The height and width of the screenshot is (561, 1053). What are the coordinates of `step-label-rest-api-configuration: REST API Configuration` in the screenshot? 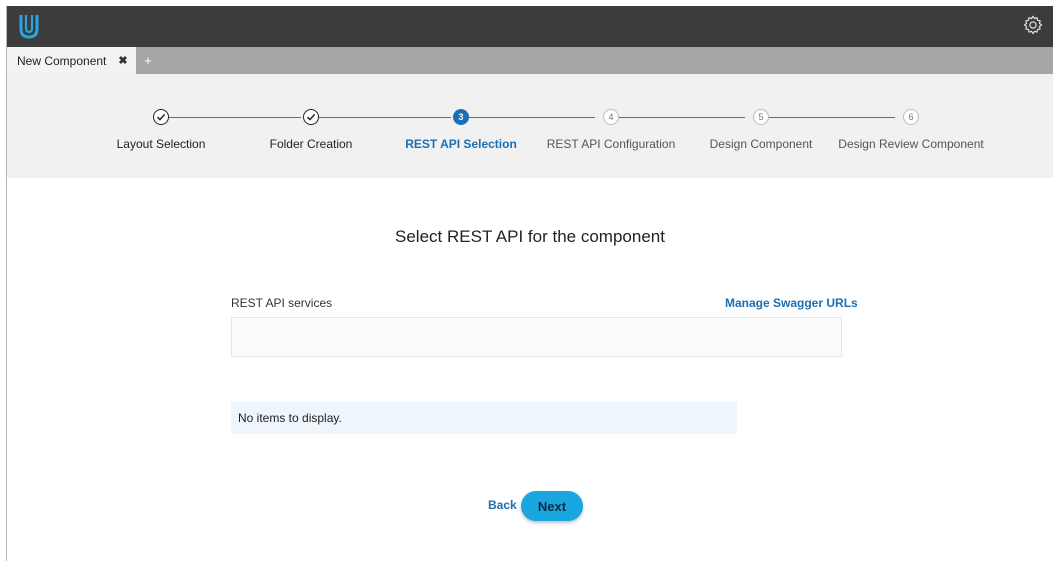 It's located at (611, 144).